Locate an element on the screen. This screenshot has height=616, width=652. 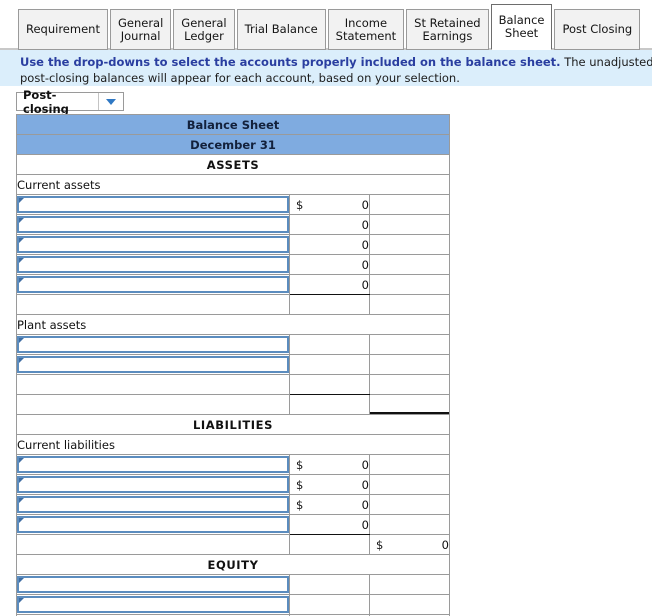
amount-value: 0 is located at coordinates (365, 264).